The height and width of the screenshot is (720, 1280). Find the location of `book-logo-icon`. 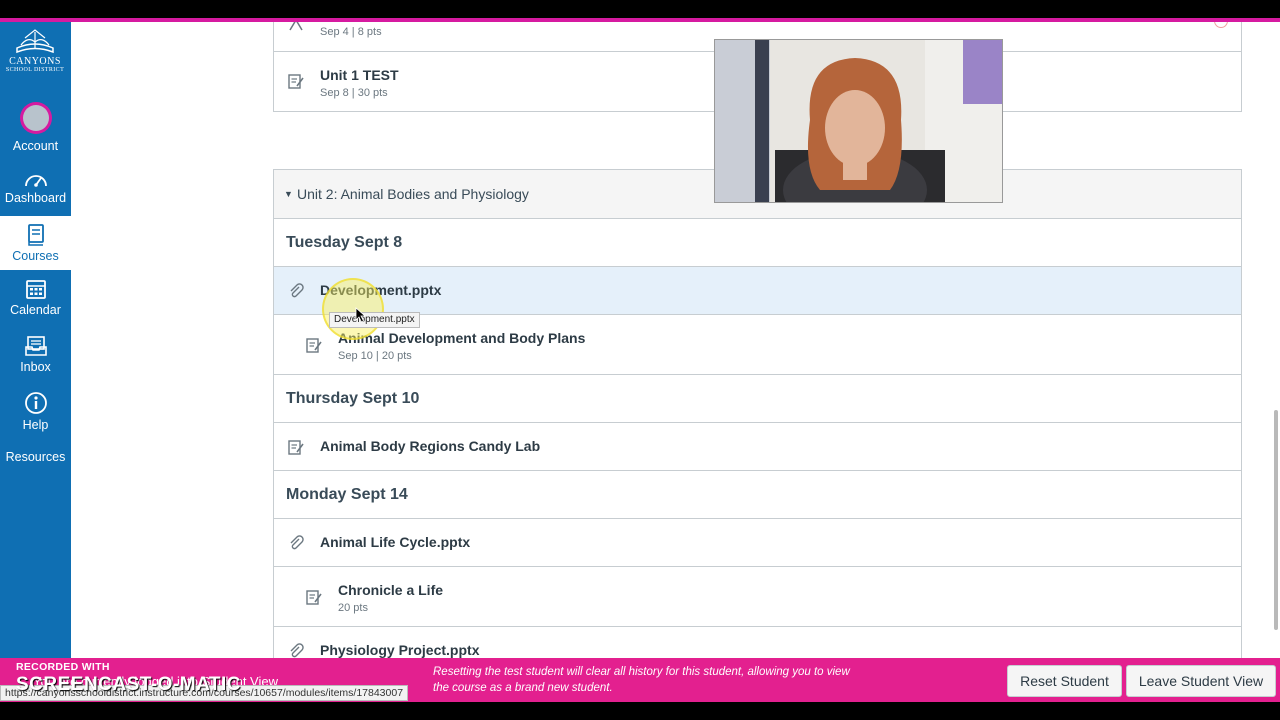

book-logo-icon is located at coordinates (35, 41).